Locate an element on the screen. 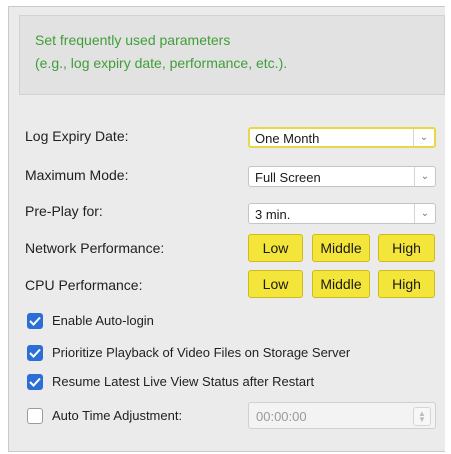 This screenshot has height=454, width=451. cpu-performance-label: CPU Performance: is located at coordinates (84, 285).